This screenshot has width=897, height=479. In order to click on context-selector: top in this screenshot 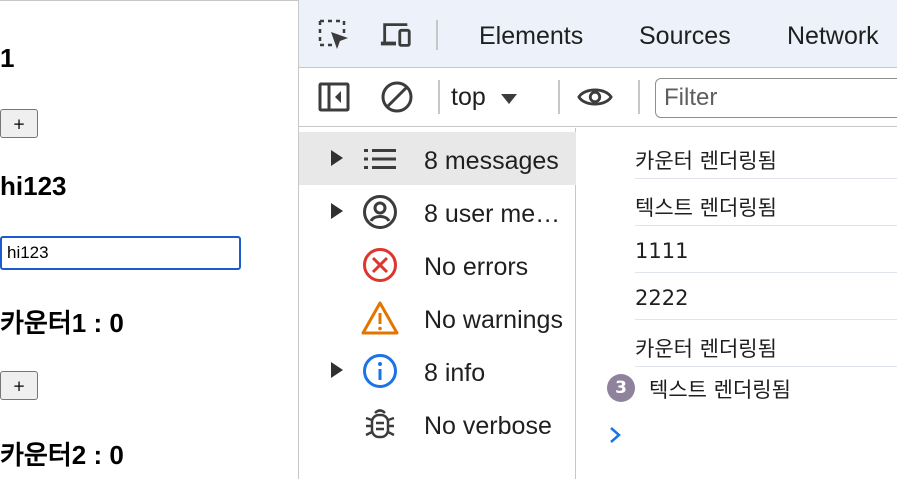, I will do `click(484, 97)`.